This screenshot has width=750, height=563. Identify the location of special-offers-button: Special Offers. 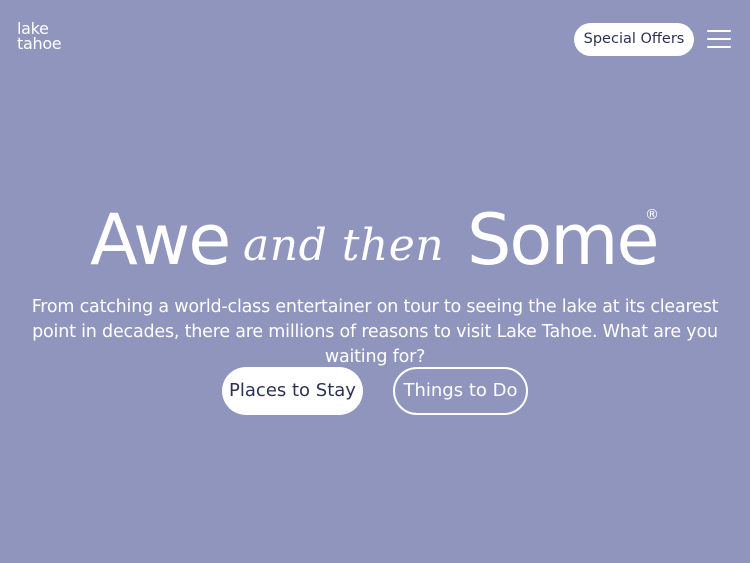
(634, 39).